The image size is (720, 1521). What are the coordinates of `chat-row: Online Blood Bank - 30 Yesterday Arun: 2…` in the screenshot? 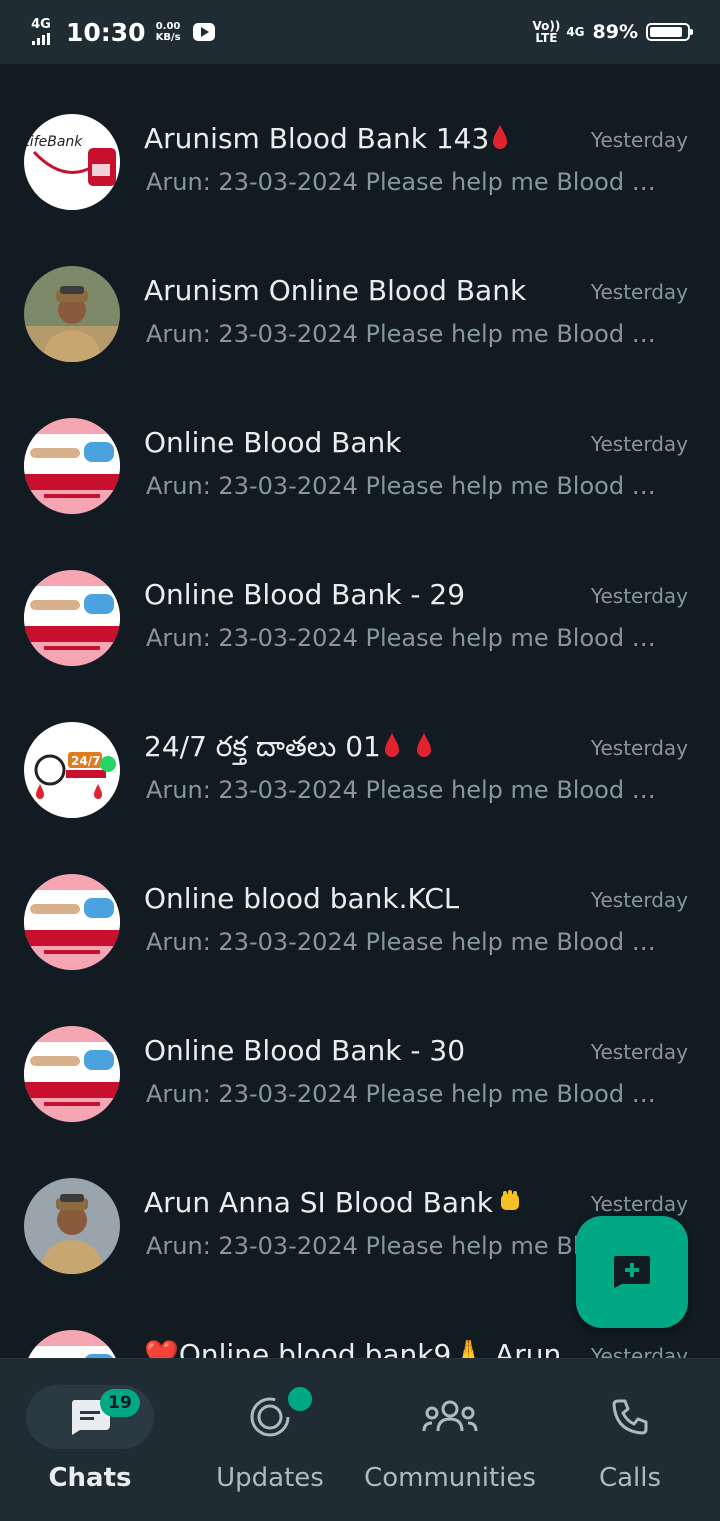 It's located at (360, 1074).